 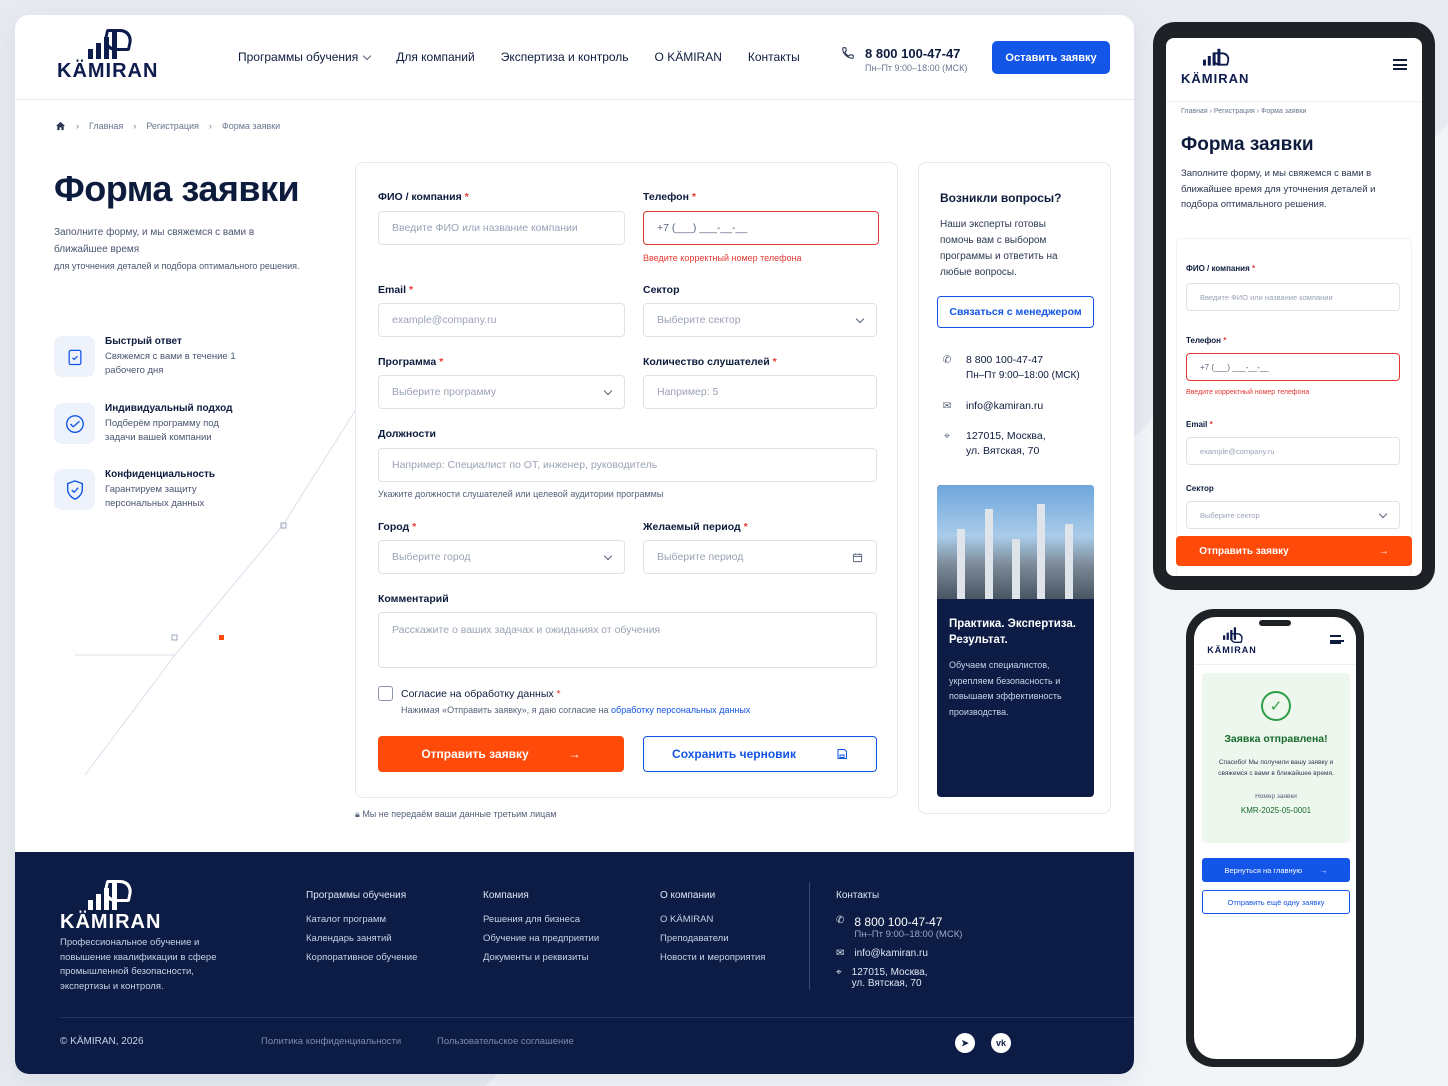 I want to click on footer-phone: ✆ 8 800 100-47-47 Пн–Пт 9:00–18:00 (МСК), so click(x=899, y=927).